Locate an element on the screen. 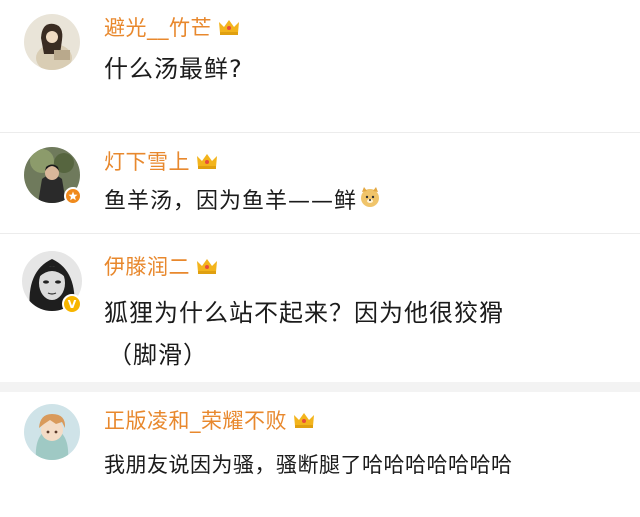  divider is located at coordinates (320, 387).